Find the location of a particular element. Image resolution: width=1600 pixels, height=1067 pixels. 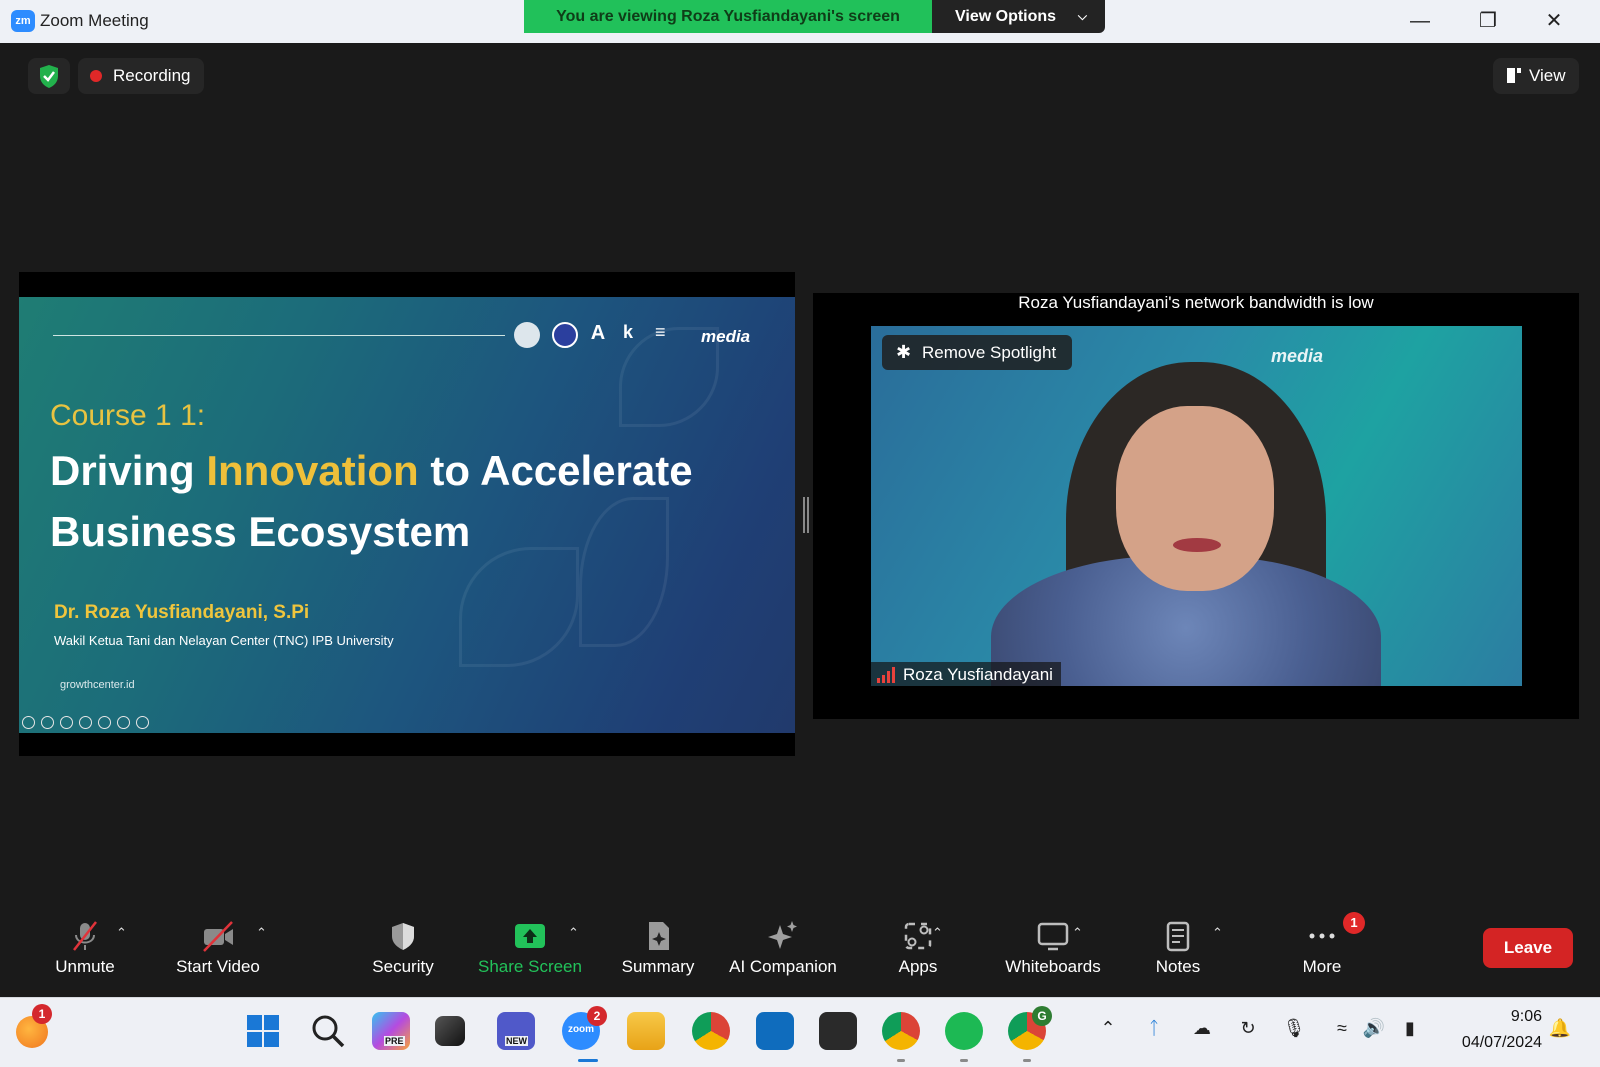

notifications-icon: 🔔 is located at coordinates (1560, 1031).